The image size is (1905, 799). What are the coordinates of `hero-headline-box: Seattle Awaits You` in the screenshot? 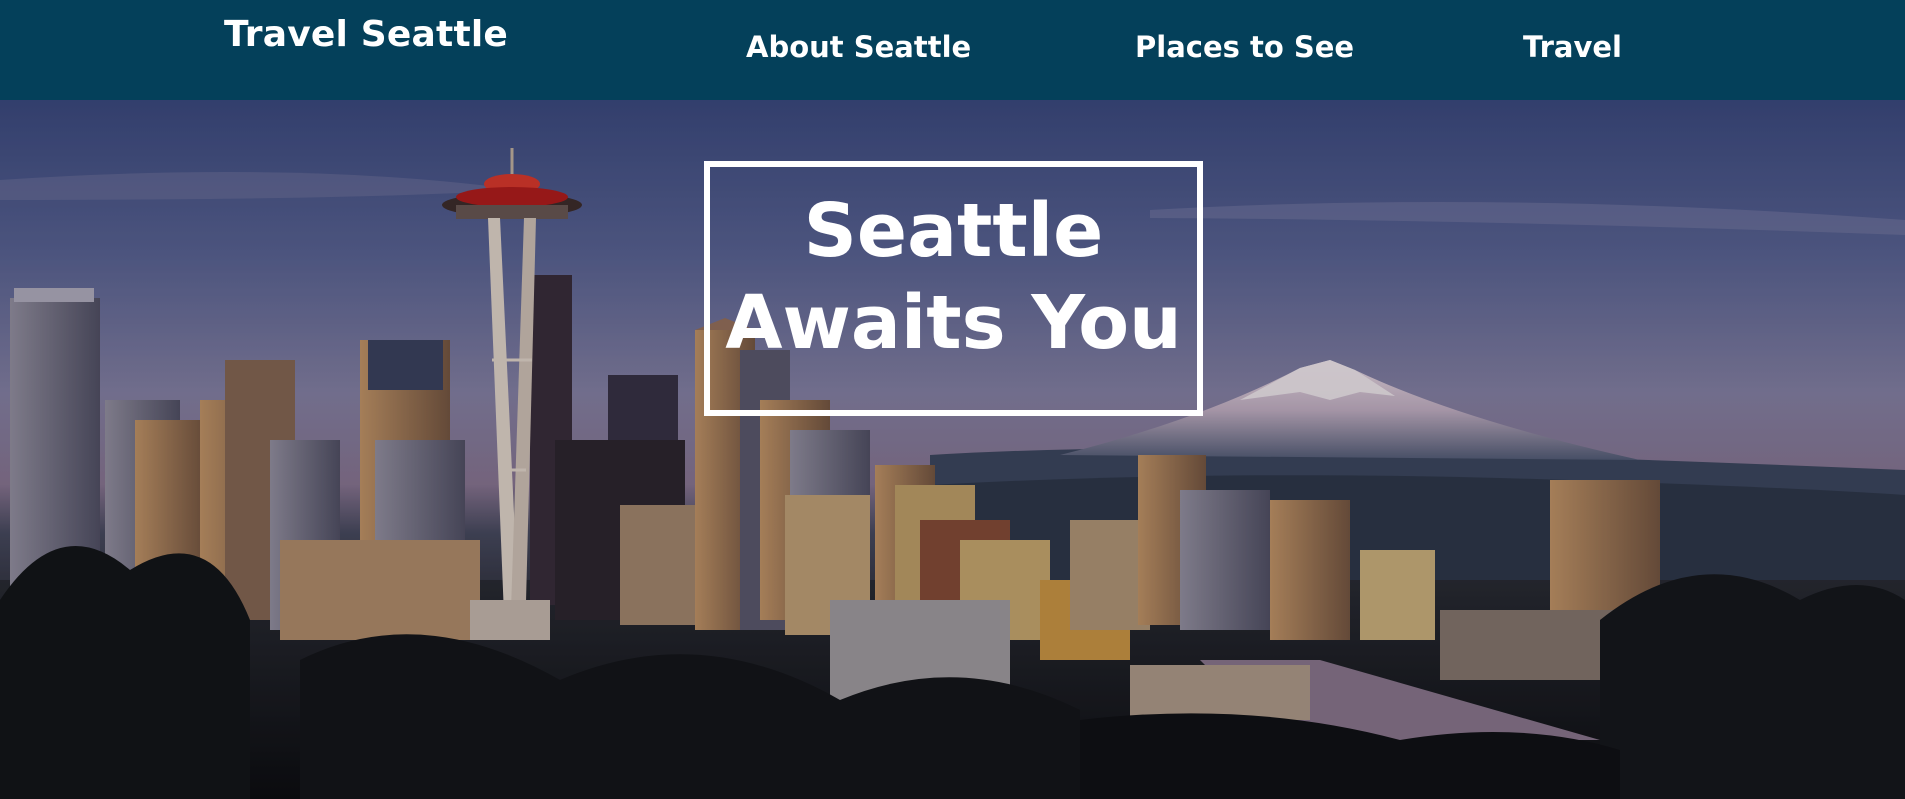 It's located at (953, 288).